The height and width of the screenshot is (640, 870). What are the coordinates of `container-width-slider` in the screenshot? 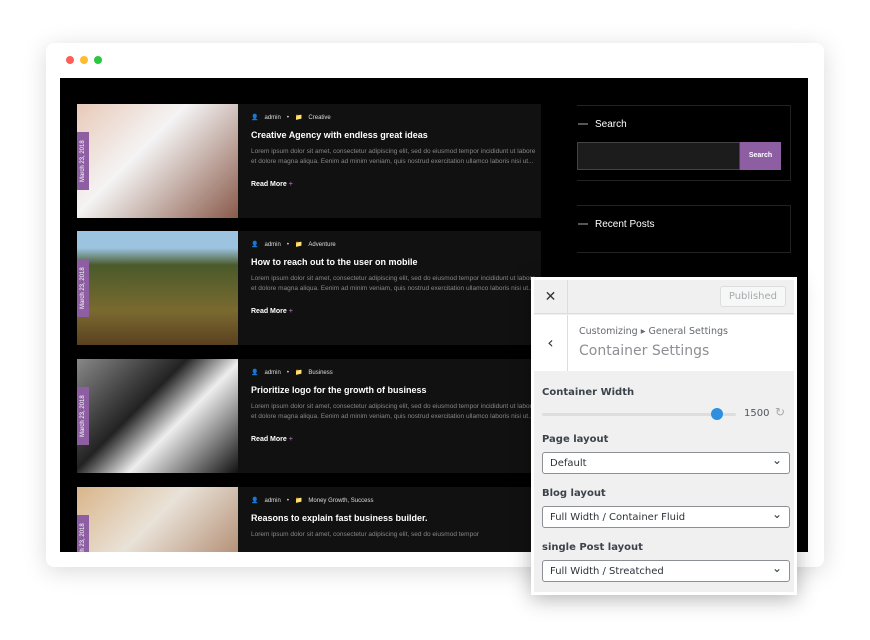 It's located at (639, 414).